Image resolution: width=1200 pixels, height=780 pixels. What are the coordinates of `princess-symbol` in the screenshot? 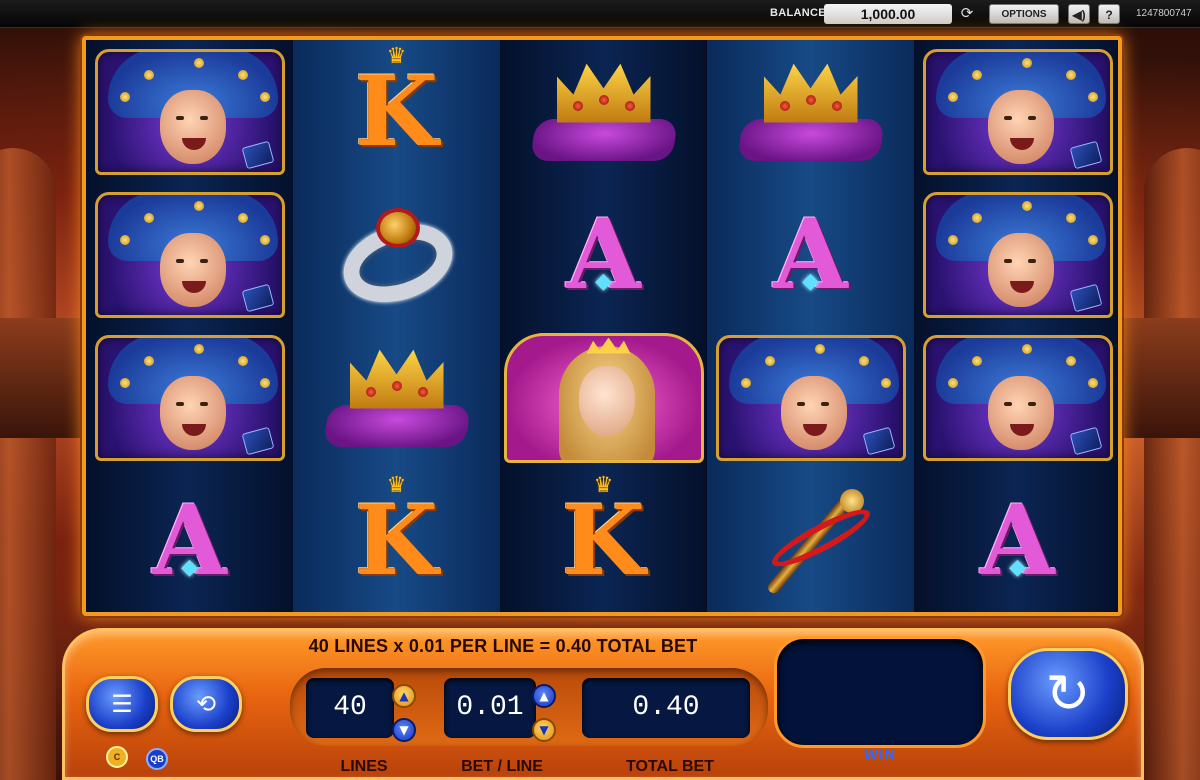 It's located at (603, 397).